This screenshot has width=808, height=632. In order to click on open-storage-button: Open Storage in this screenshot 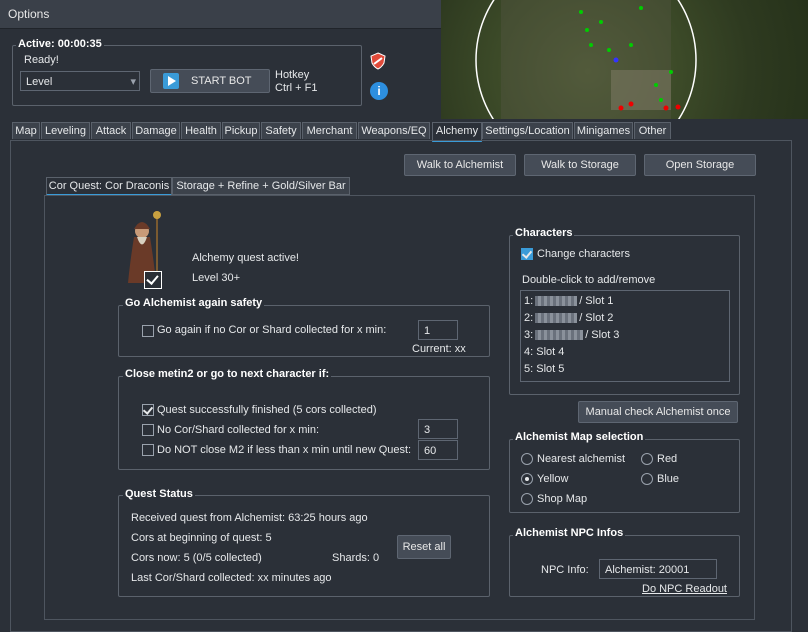, I will do `click(700, 165)`.